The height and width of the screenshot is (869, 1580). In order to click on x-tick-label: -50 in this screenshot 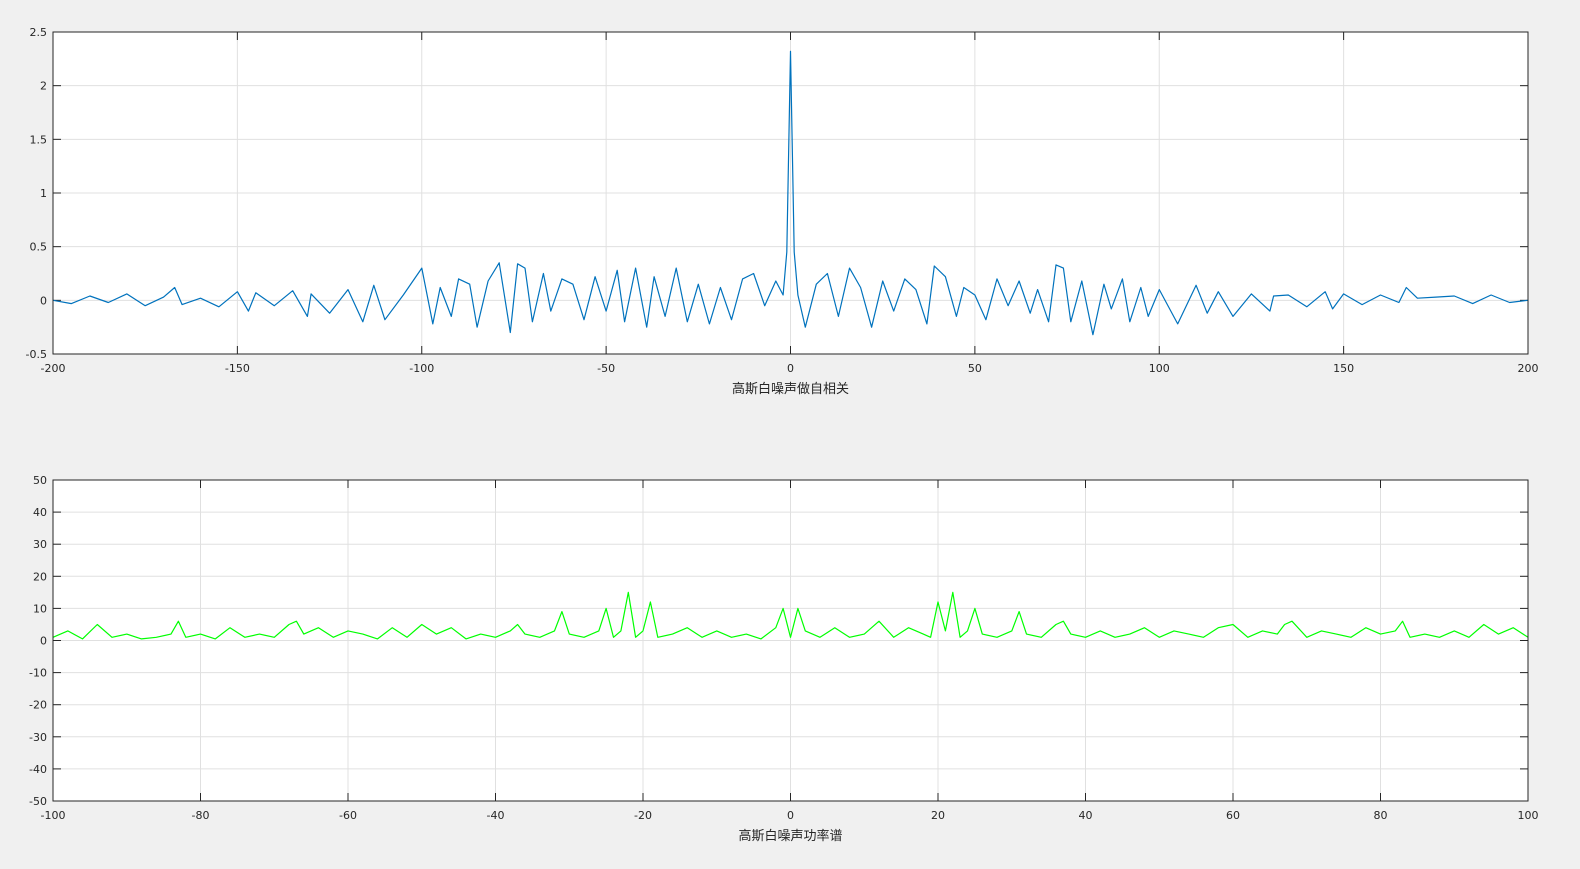, I will do `click(606, 368)`.